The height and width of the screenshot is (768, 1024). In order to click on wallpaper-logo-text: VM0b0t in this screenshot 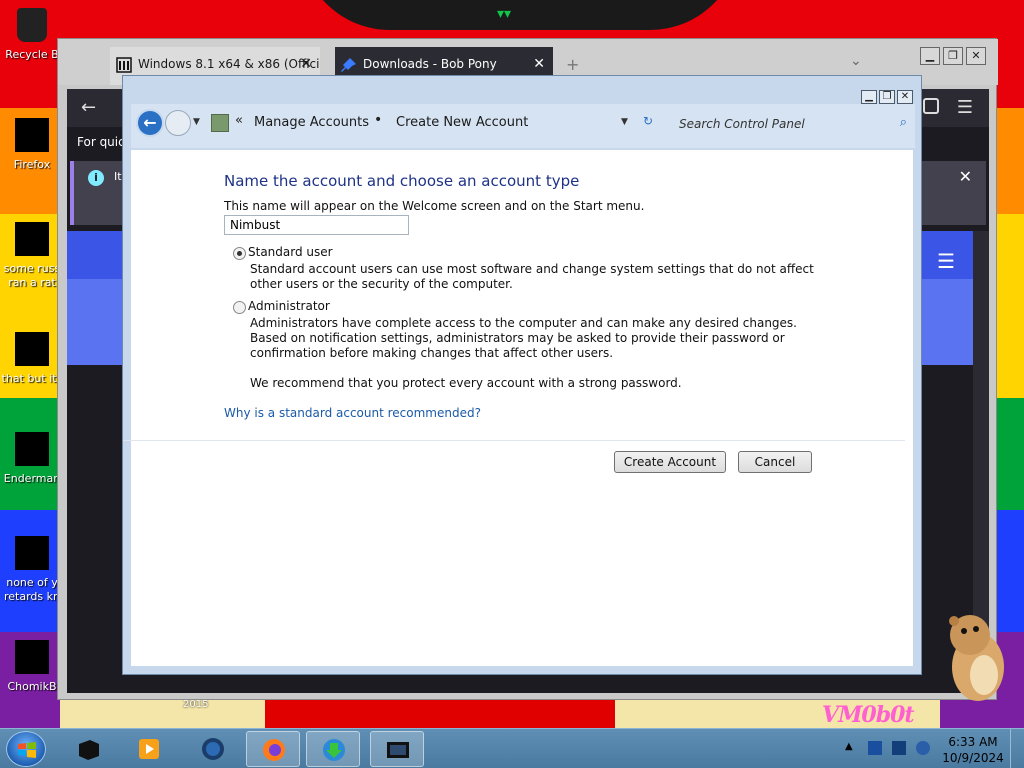, I will do `click(868, 715)`.